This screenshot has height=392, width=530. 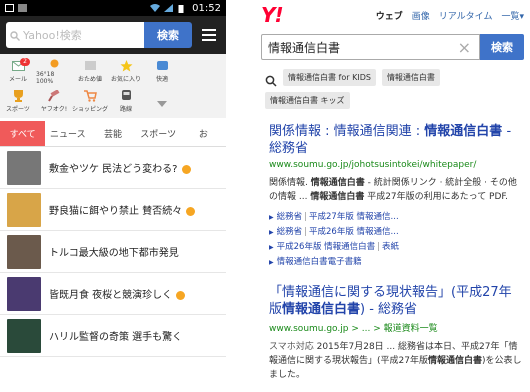 What do you see at coordinates (54, 109) in the screenshot?
I see `service-label: ヤフオク!` at bounding box center [54, 109].